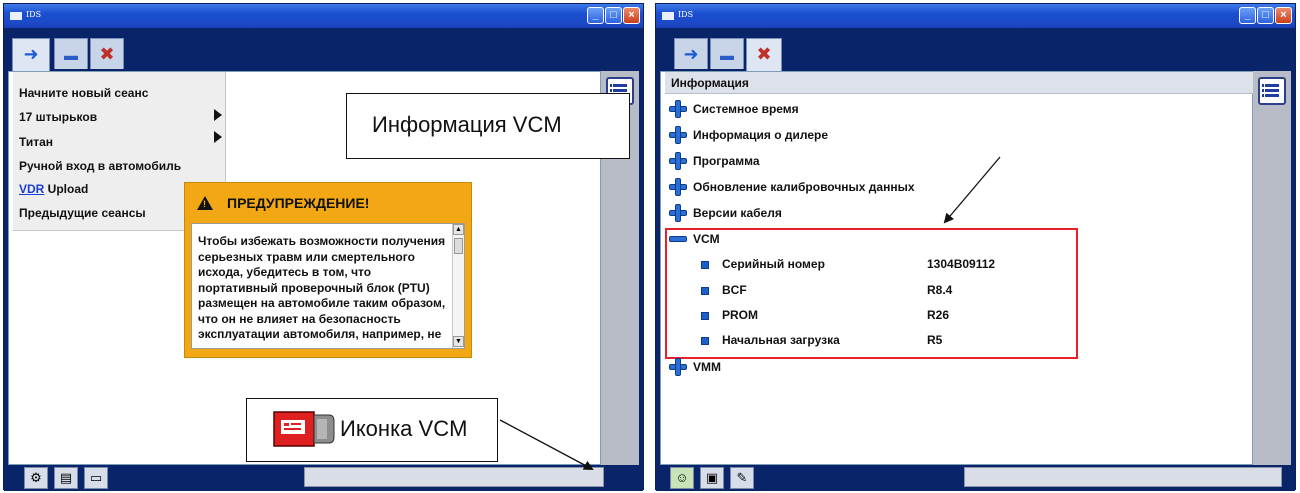  Describe the element at coordinates (819, 239) in the screenshot. I see `tree-item-vcm: VCM` at that location.